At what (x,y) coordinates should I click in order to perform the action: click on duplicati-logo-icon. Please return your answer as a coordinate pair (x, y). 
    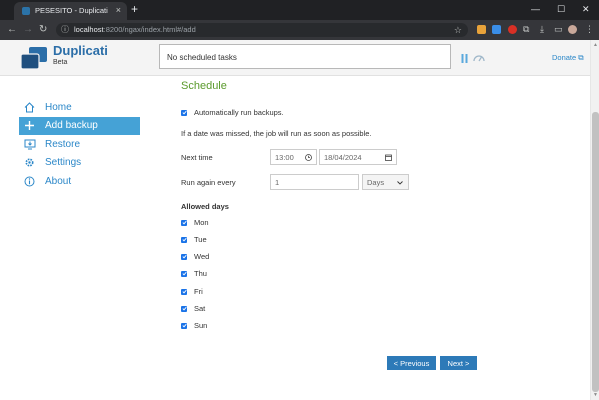
    Looking at the image, I should click on (34, 58).